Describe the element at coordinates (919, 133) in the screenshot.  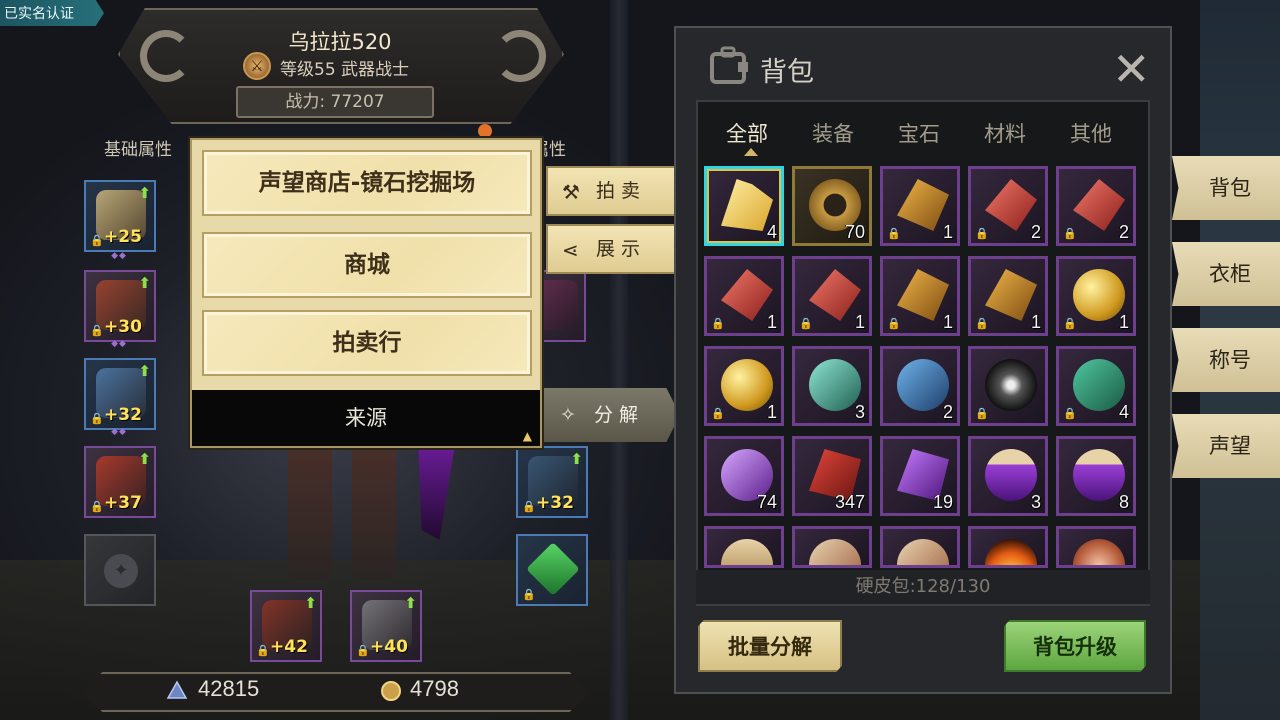
I see `tab-gems: 宝石` at that location.